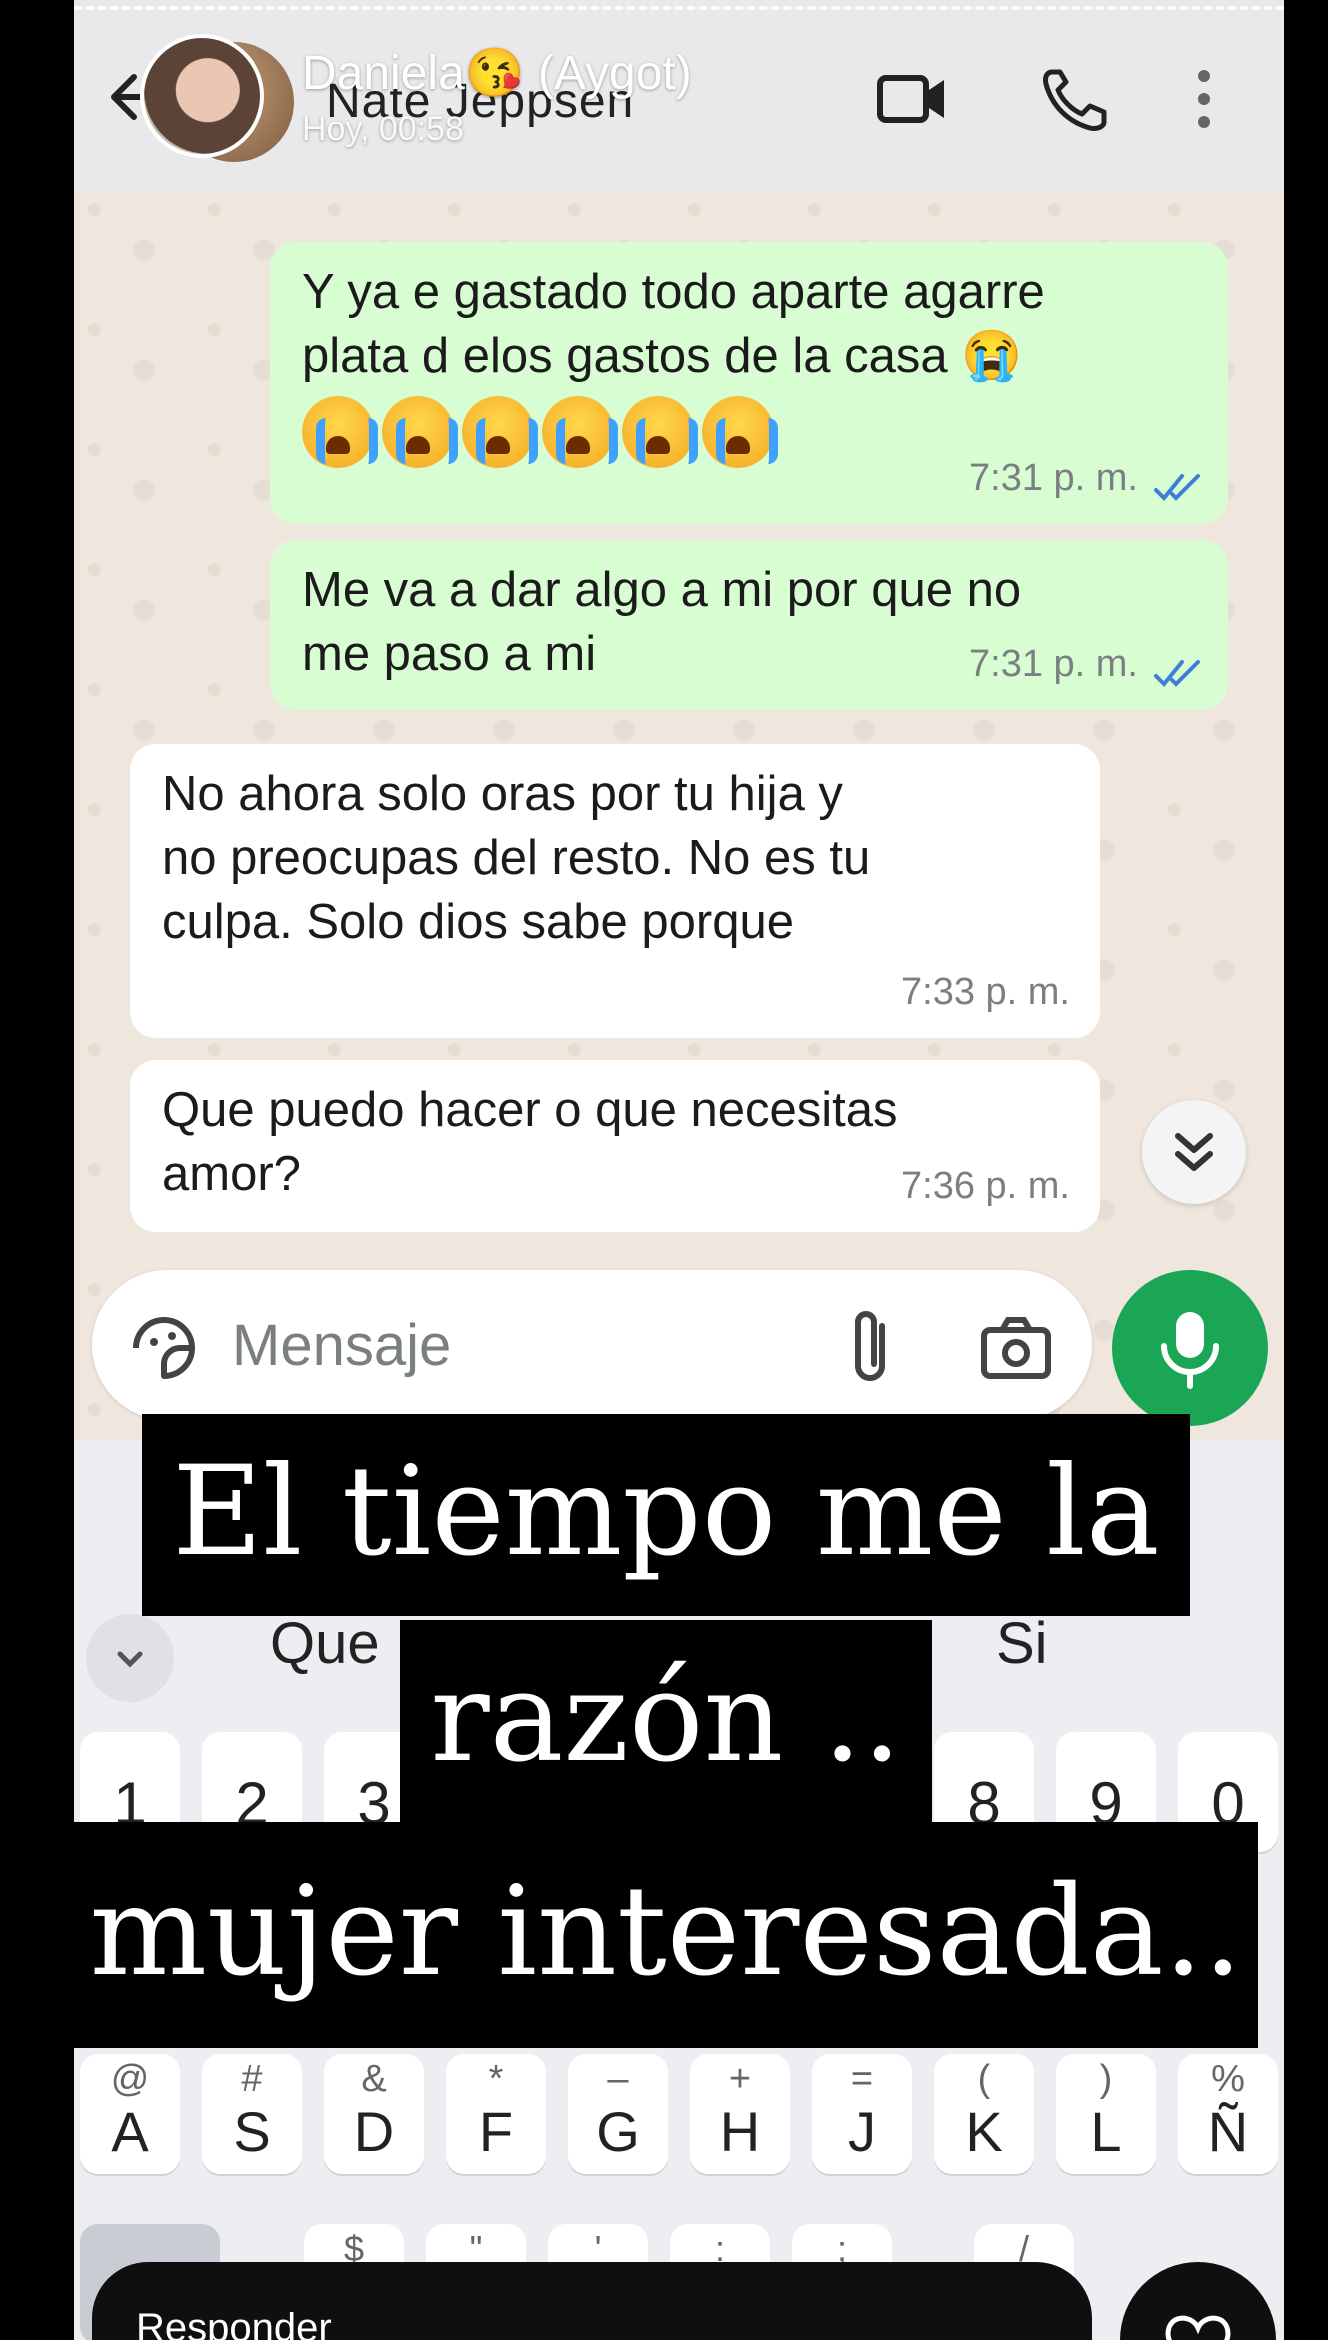  I want to click on key: @ A, so click(130, 2114).